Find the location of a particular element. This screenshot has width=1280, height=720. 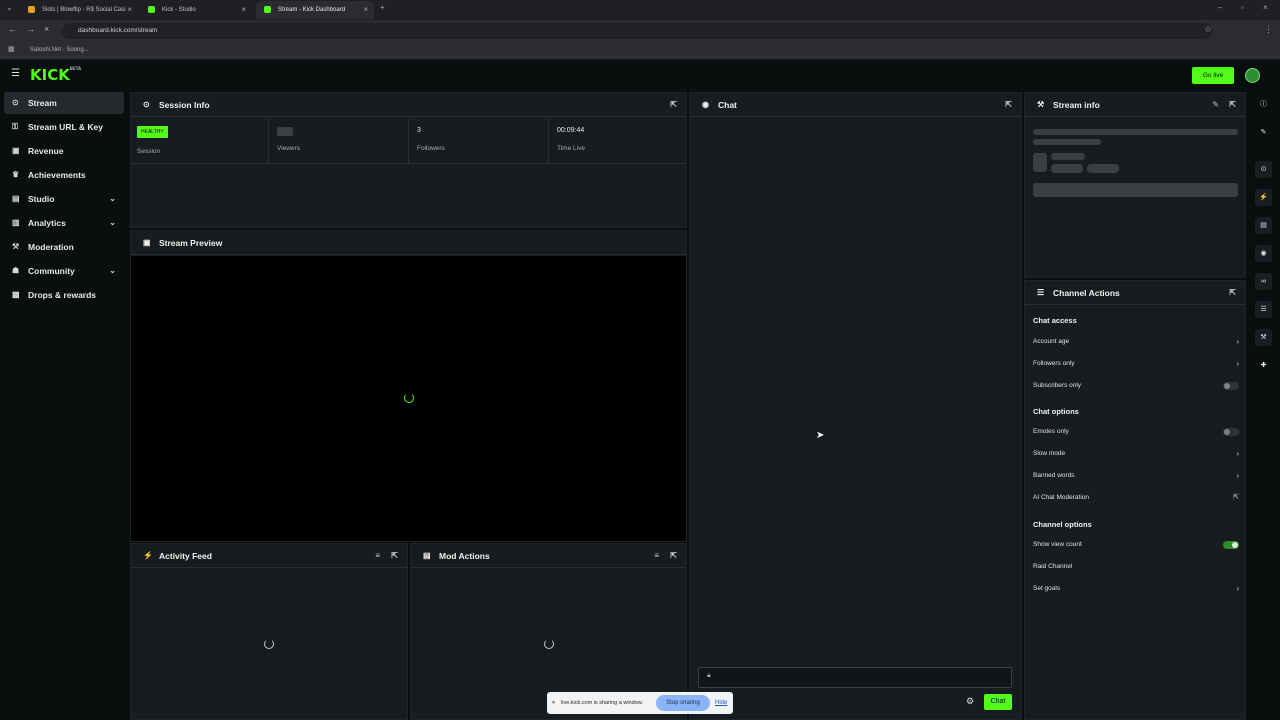

tab-title: Slots | Blowflip - R$ Social Casi is located at coordinates (84, 10).